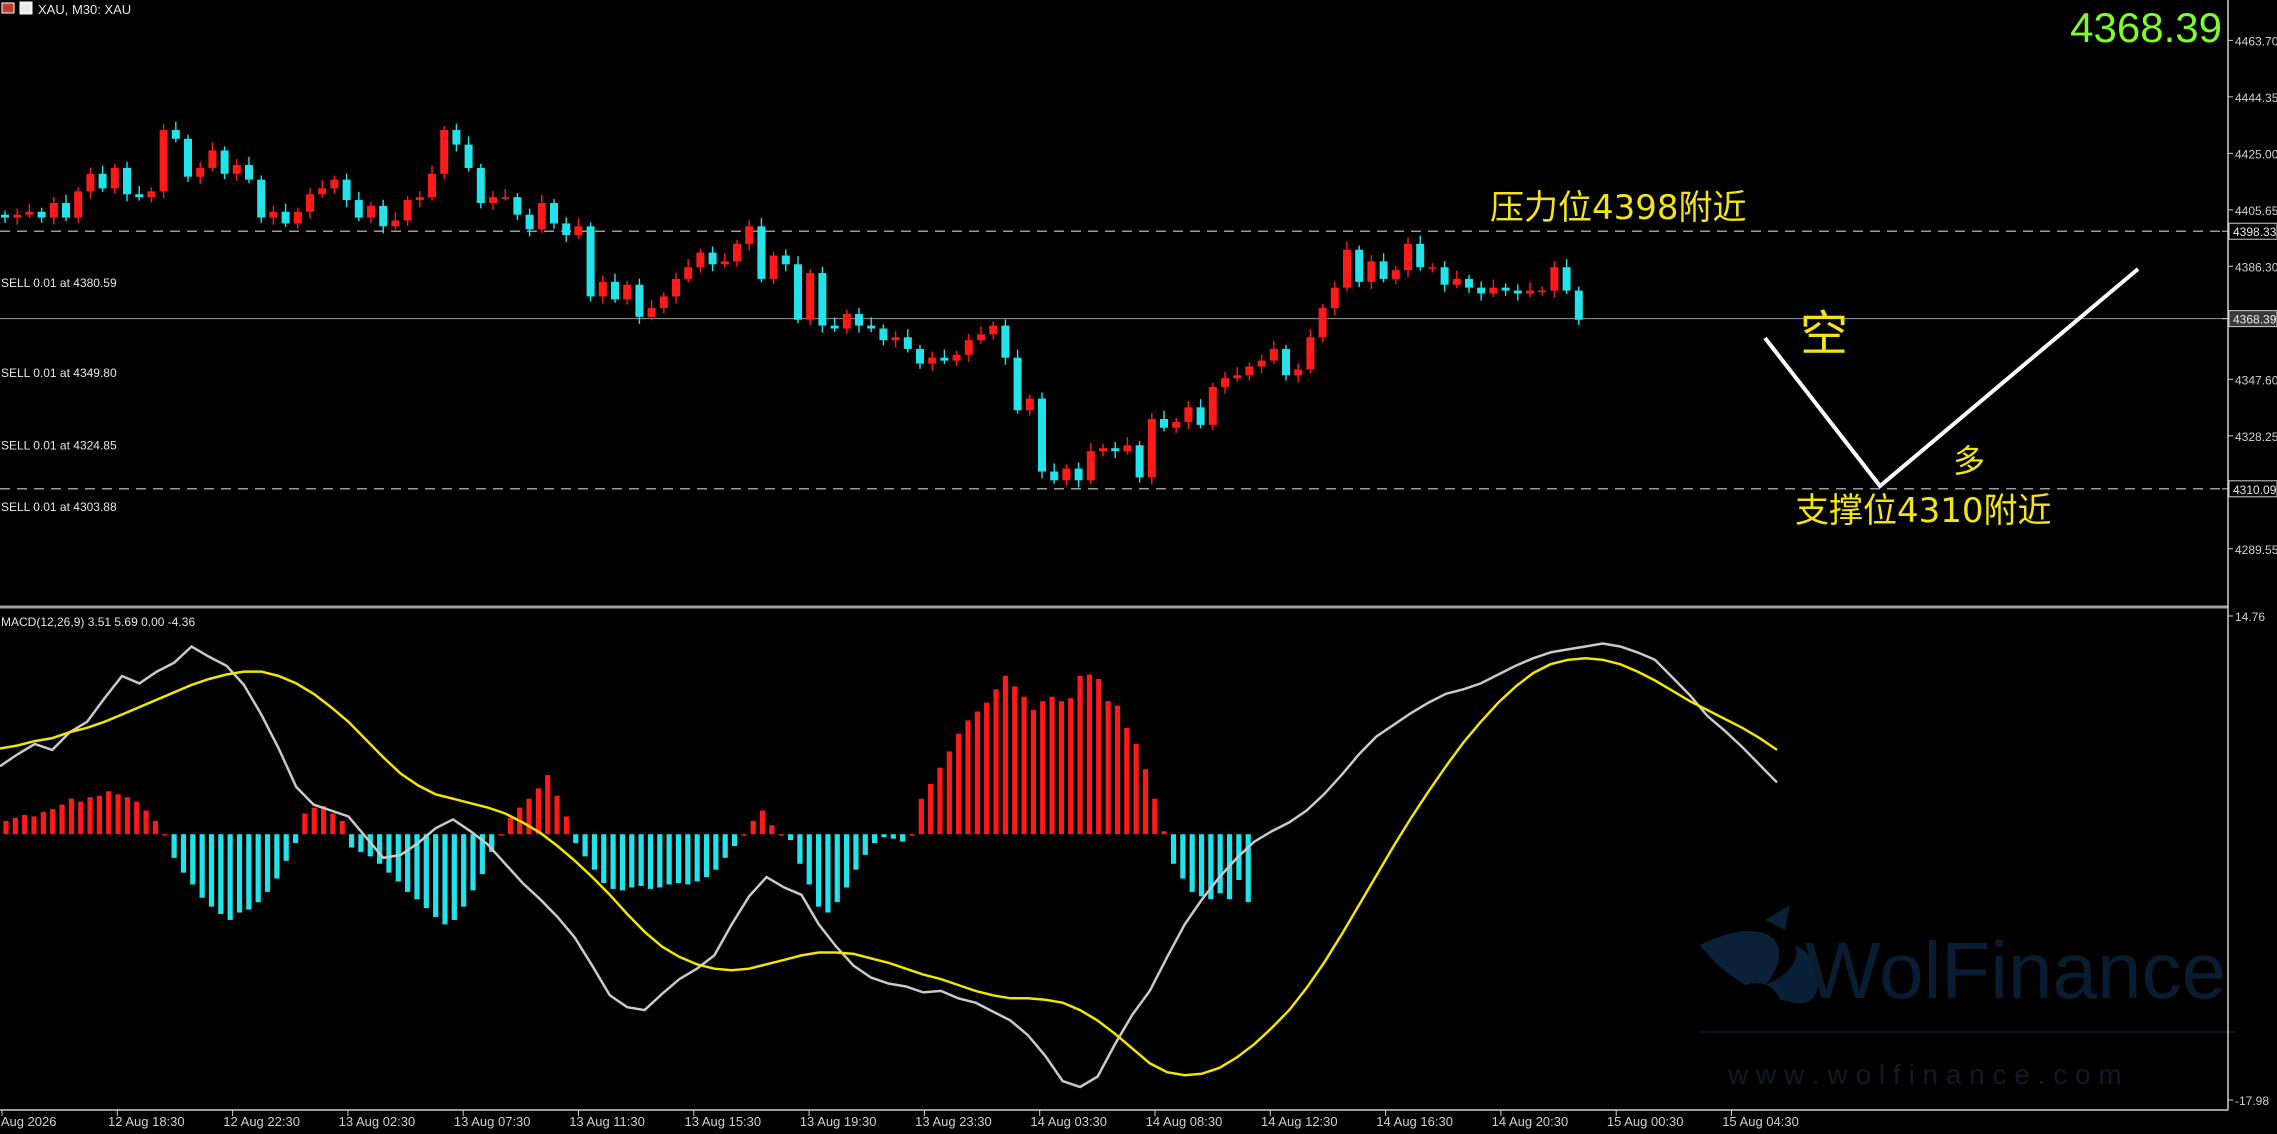  What do you see at coordinates (59, 446) in the screenshot?
I see `order-label: SELL 0.01 at 4324.85` at bounding box center [59, 446].